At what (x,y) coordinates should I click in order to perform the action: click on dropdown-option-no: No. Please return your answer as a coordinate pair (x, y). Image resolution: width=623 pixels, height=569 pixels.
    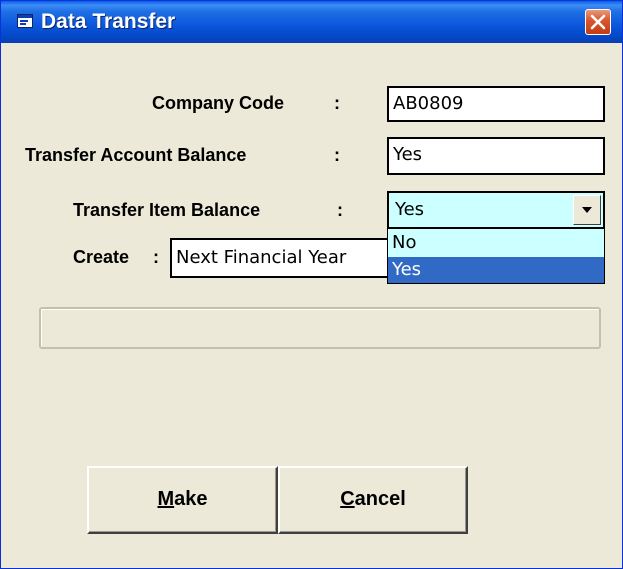
    Looking at the image, I should click on (496, 243).